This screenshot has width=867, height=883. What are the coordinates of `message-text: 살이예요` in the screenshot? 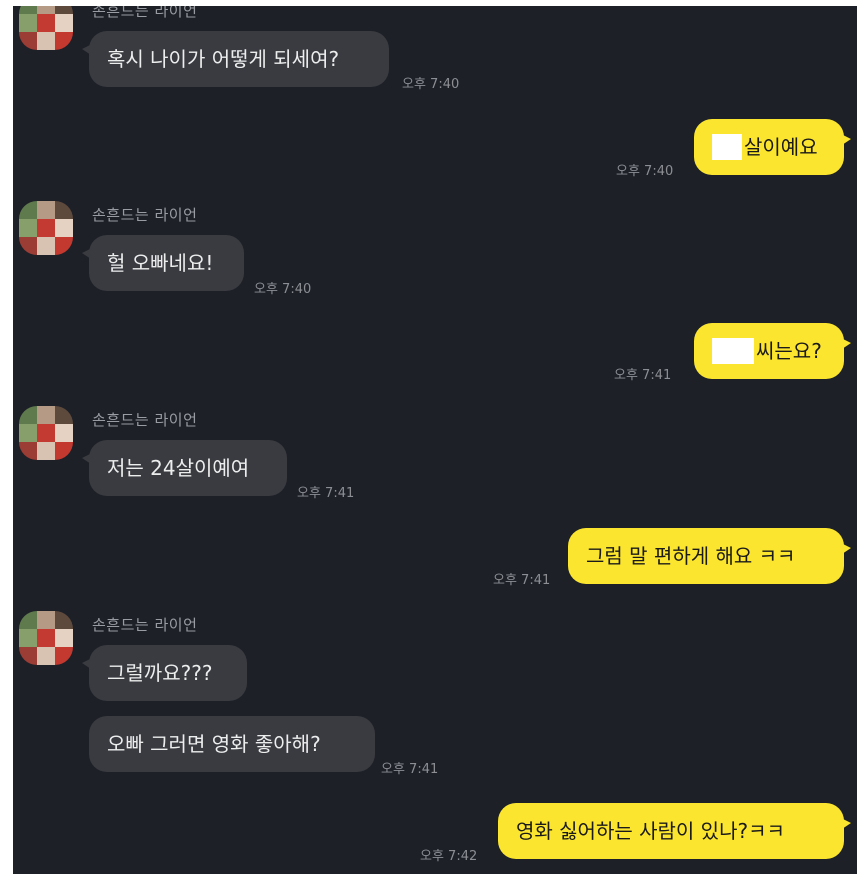 It's located at (781, 147).